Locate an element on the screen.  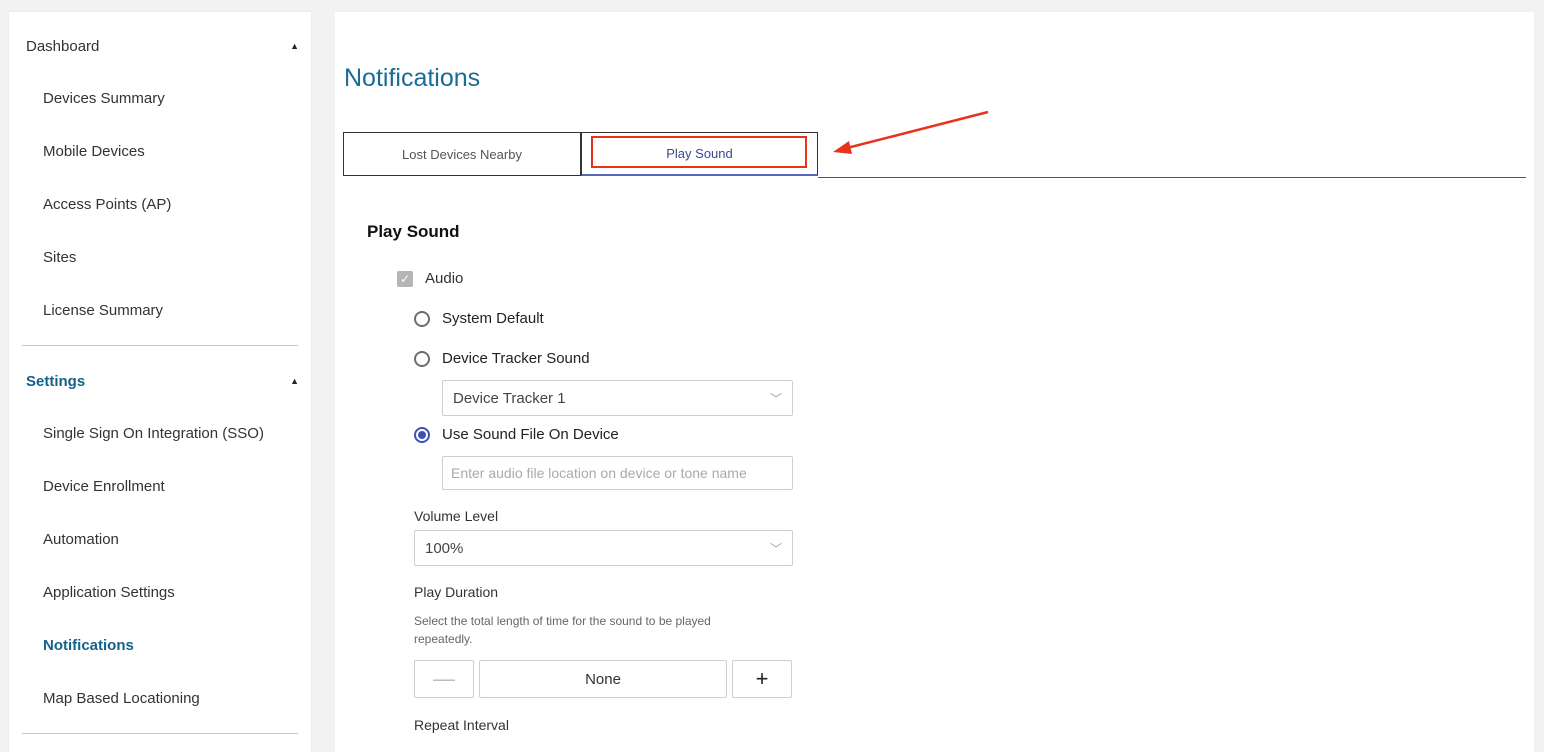
sound-file-input is located at coordinates (617, 473).